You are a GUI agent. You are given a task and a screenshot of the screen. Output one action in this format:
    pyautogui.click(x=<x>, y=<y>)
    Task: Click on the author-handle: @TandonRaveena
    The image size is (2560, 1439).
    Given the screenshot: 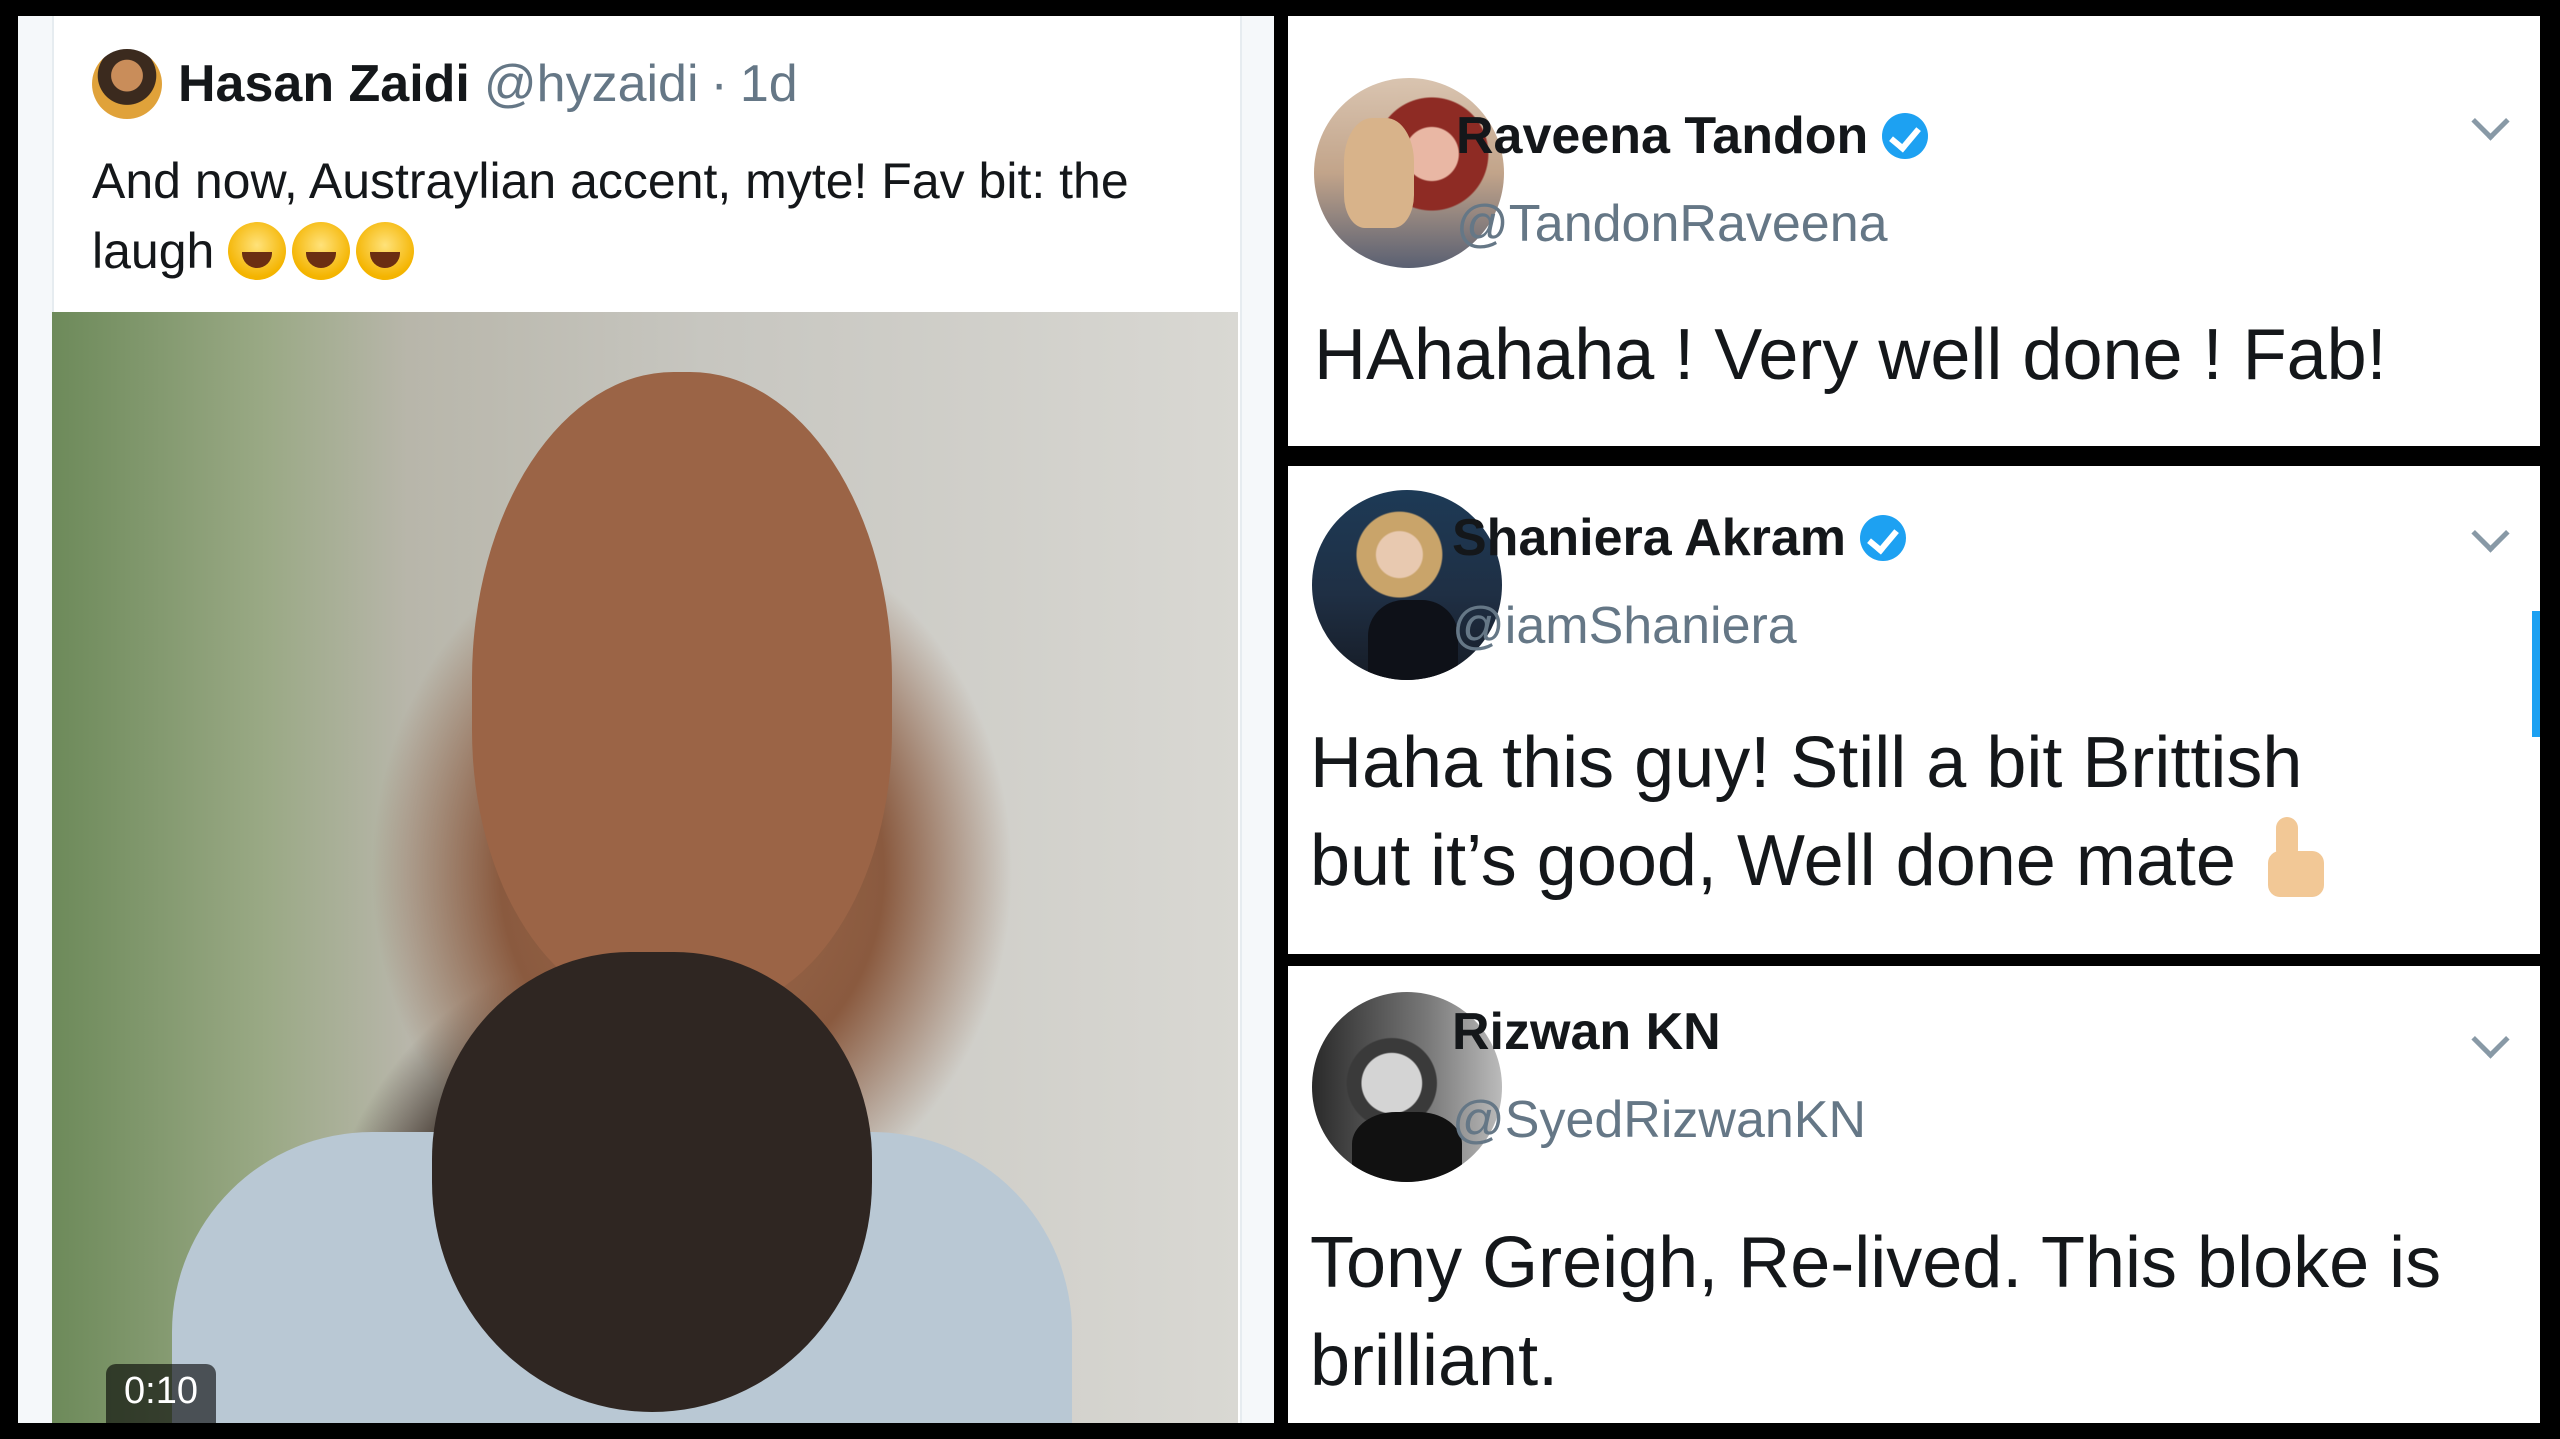 What is the action you would take?
    pyautogui.click(x=1672, y=224)
    